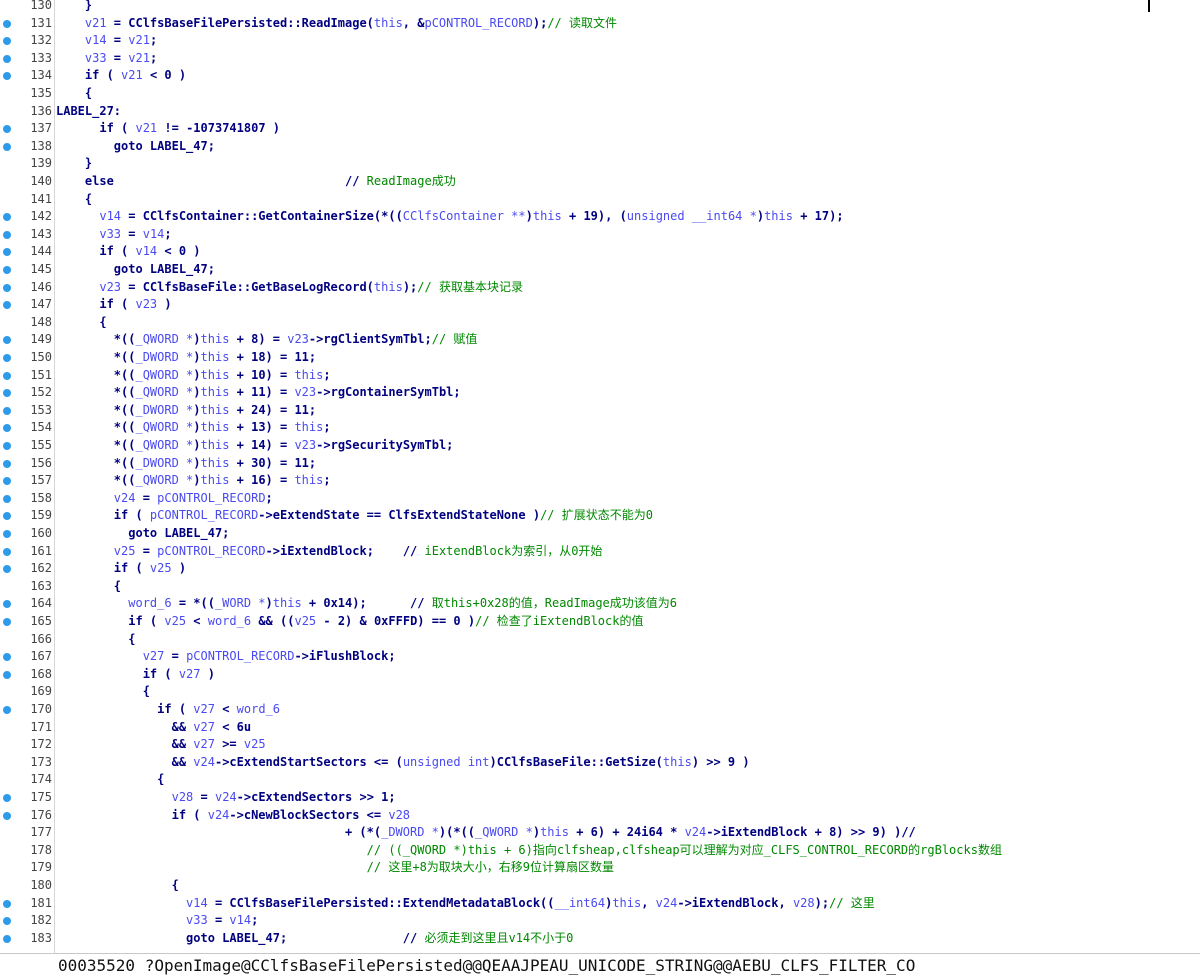 The height and width of the screenshot is (978, 1200). I want to click on line-number: 133, so click(41, 57).